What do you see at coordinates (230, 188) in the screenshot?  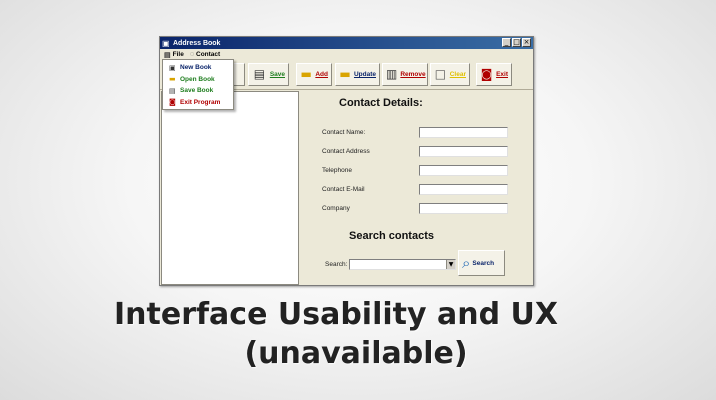 I see `contacts-list` at bounding box center [230, 188].